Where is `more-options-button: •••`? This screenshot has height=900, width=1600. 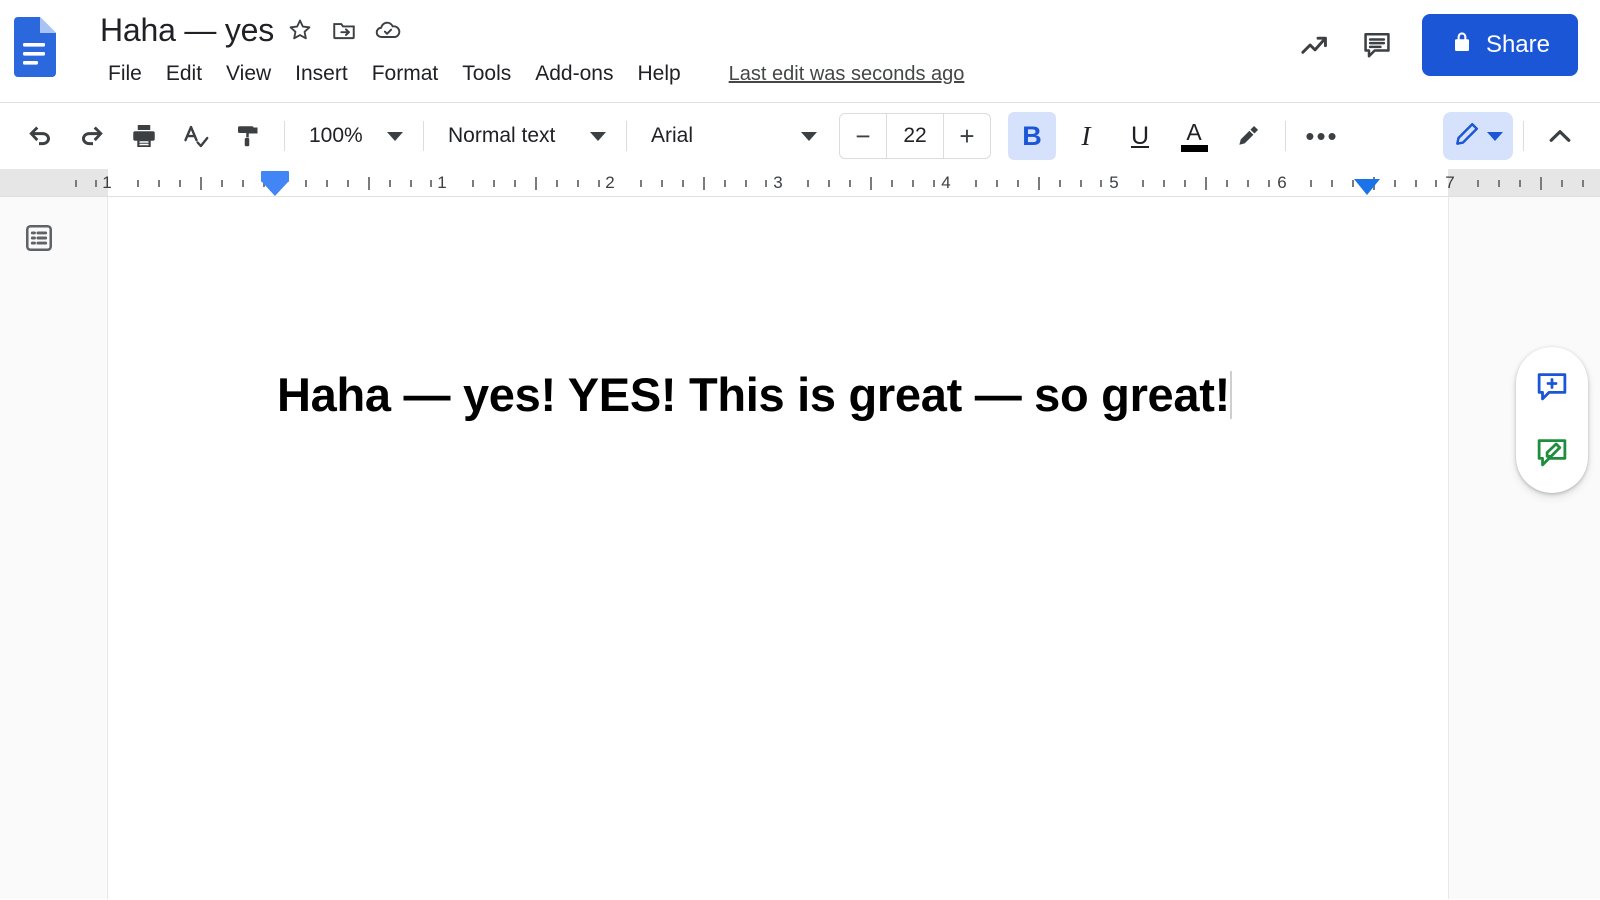
more-options-button: ••• is located at coordinates (1322, 136).